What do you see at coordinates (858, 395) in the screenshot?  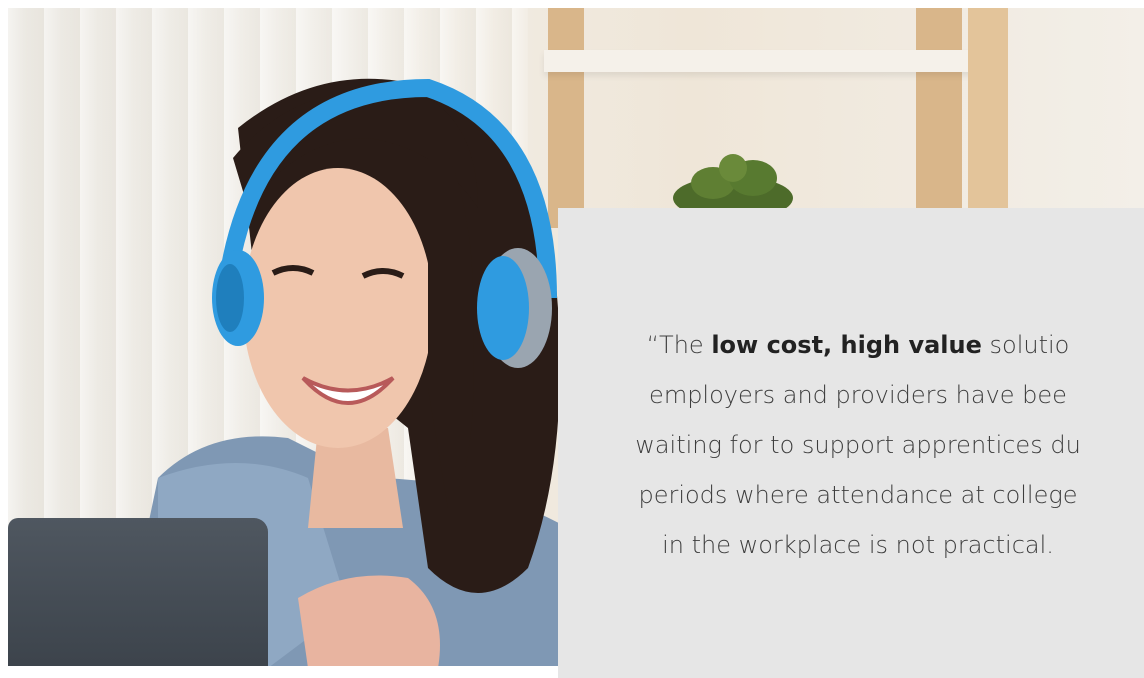 I see `quote-line-2: employers and providers have bee` at bounding box center [858, 395].